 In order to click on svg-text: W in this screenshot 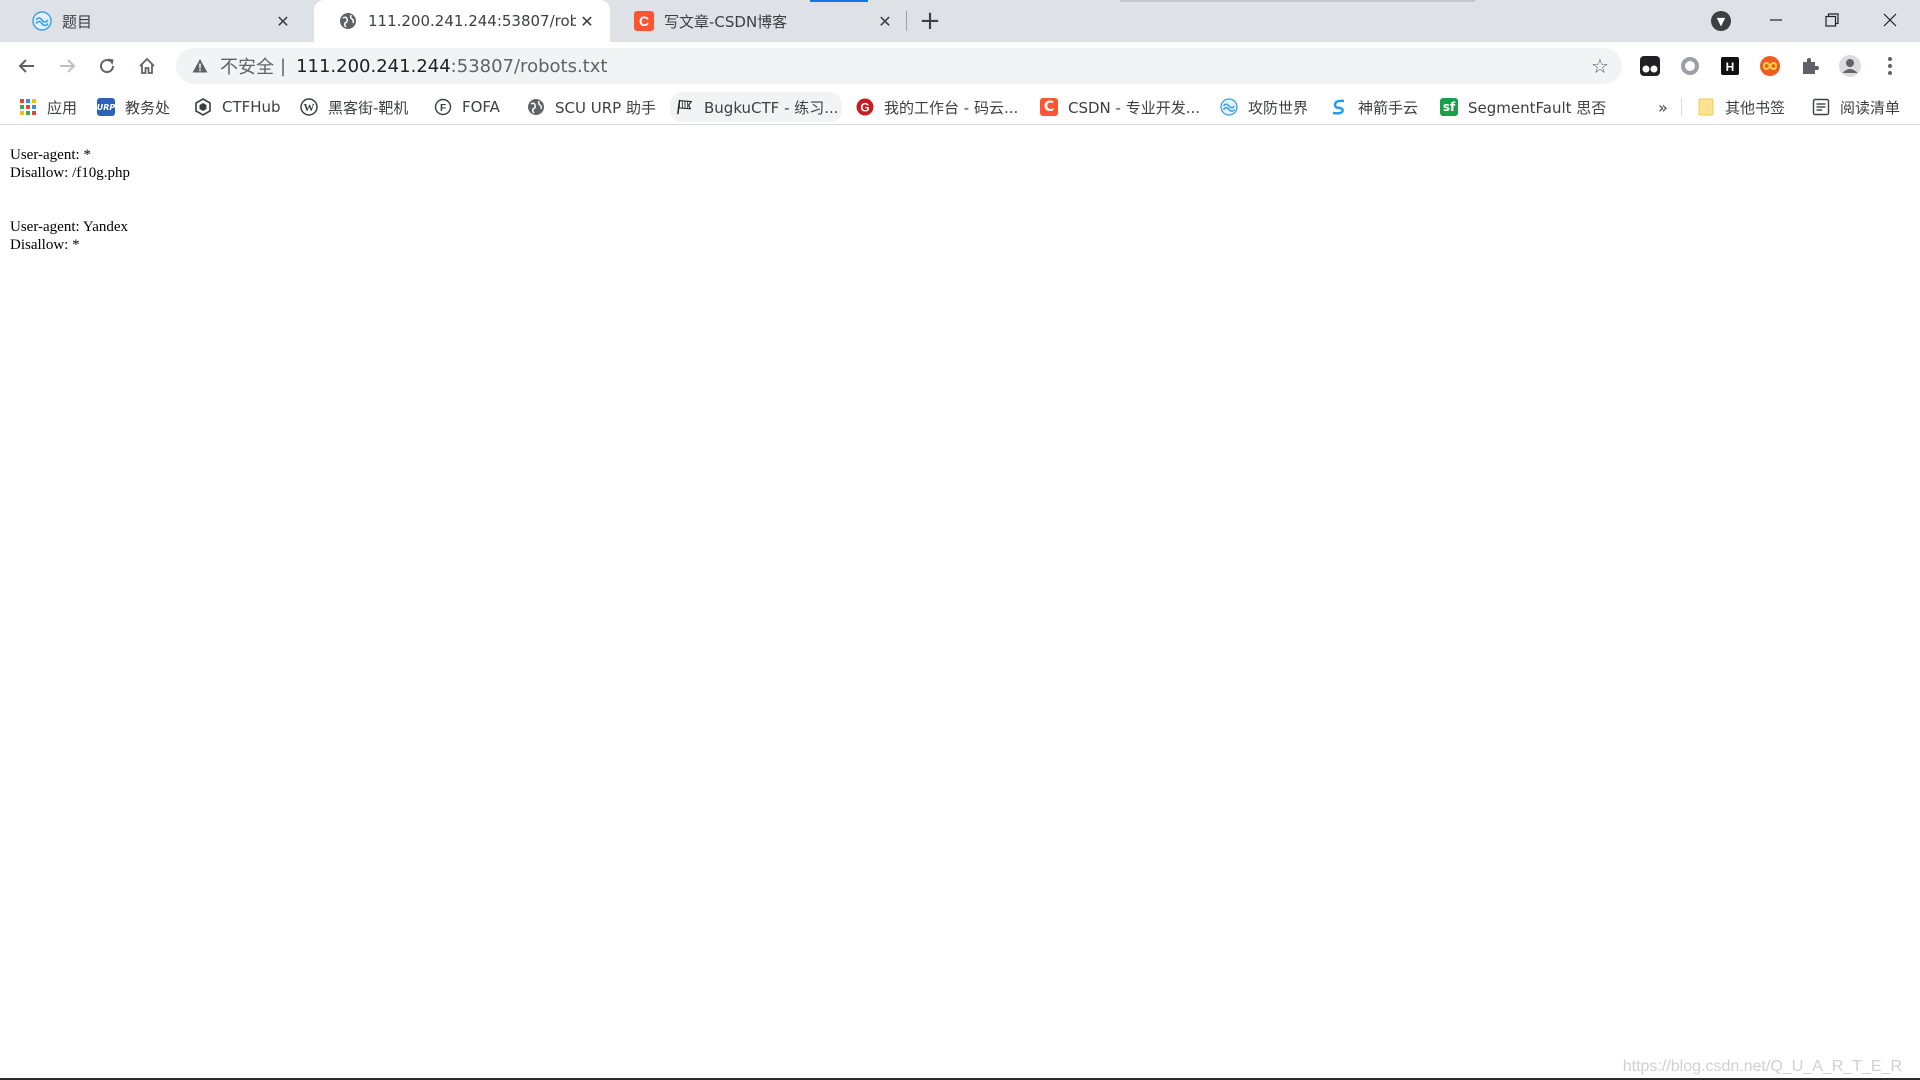, I will do `click(309, 108)`.